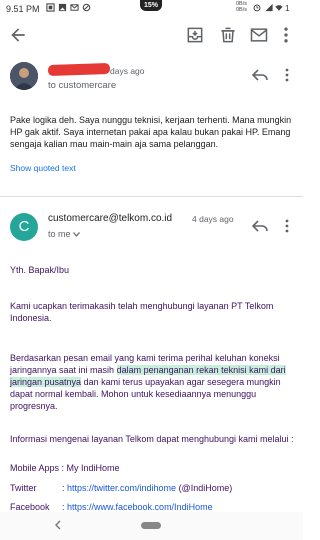 The image size is (320, 540). Describe the element at coordinates (62, 7) in the screenshot. I see `image-notification-icon` at that location.